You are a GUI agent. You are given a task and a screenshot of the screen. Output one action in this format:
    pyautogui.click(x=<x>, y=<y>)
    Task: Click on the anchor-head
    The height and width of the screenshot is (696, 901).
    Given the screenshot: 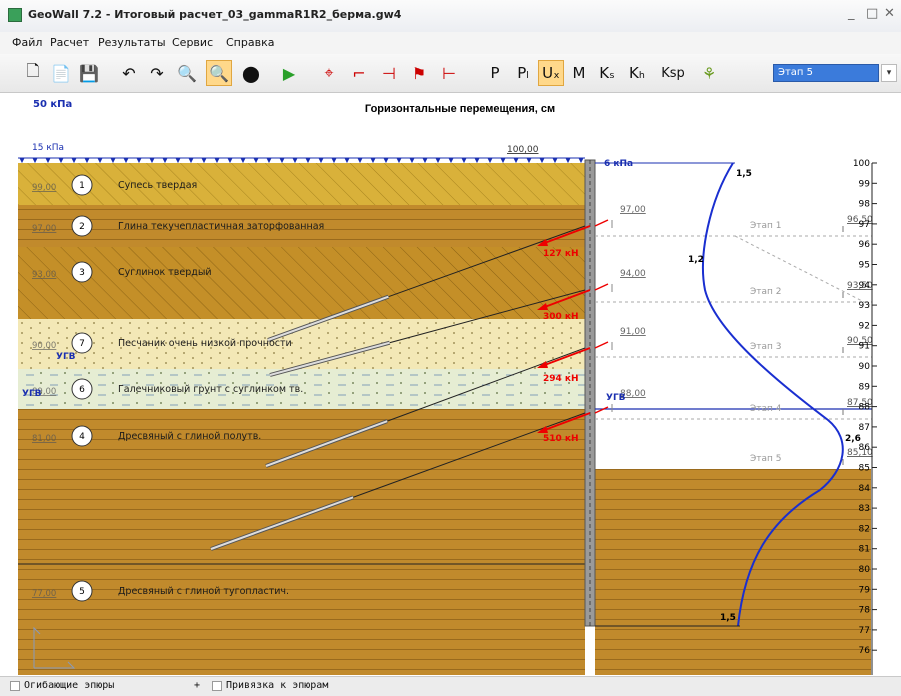 What is the action you would take?
    pyautogui.click(x=601, y=223)
    